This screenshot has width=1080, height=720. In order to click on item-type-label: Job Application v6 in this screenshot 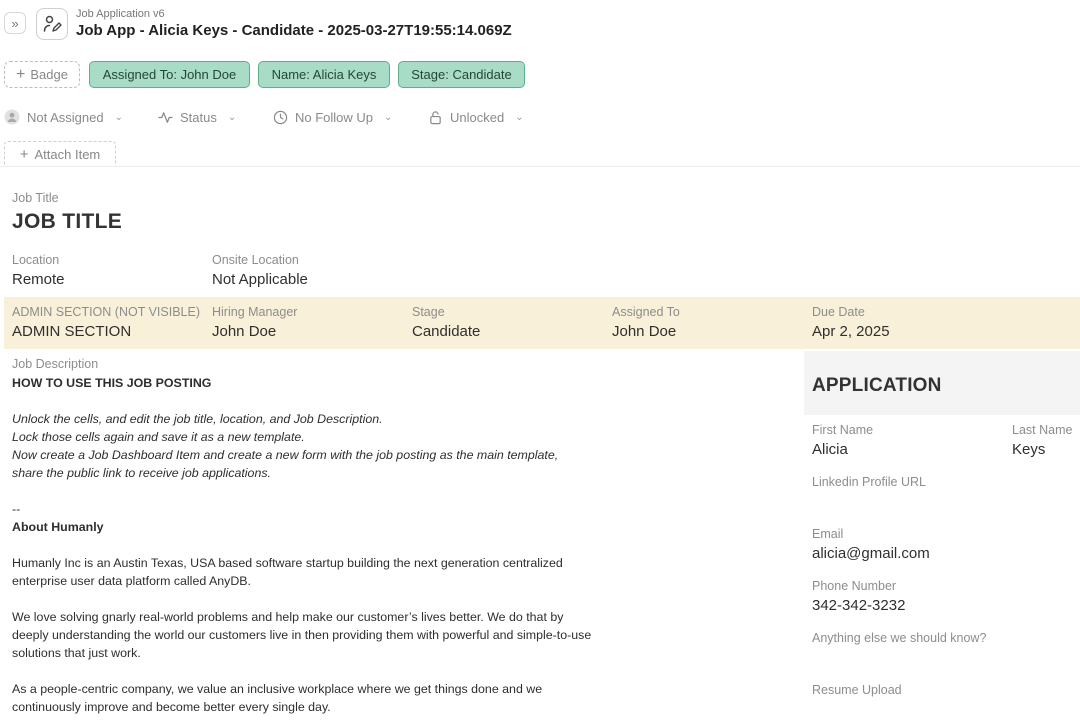, I will do `click(120, 14)`.